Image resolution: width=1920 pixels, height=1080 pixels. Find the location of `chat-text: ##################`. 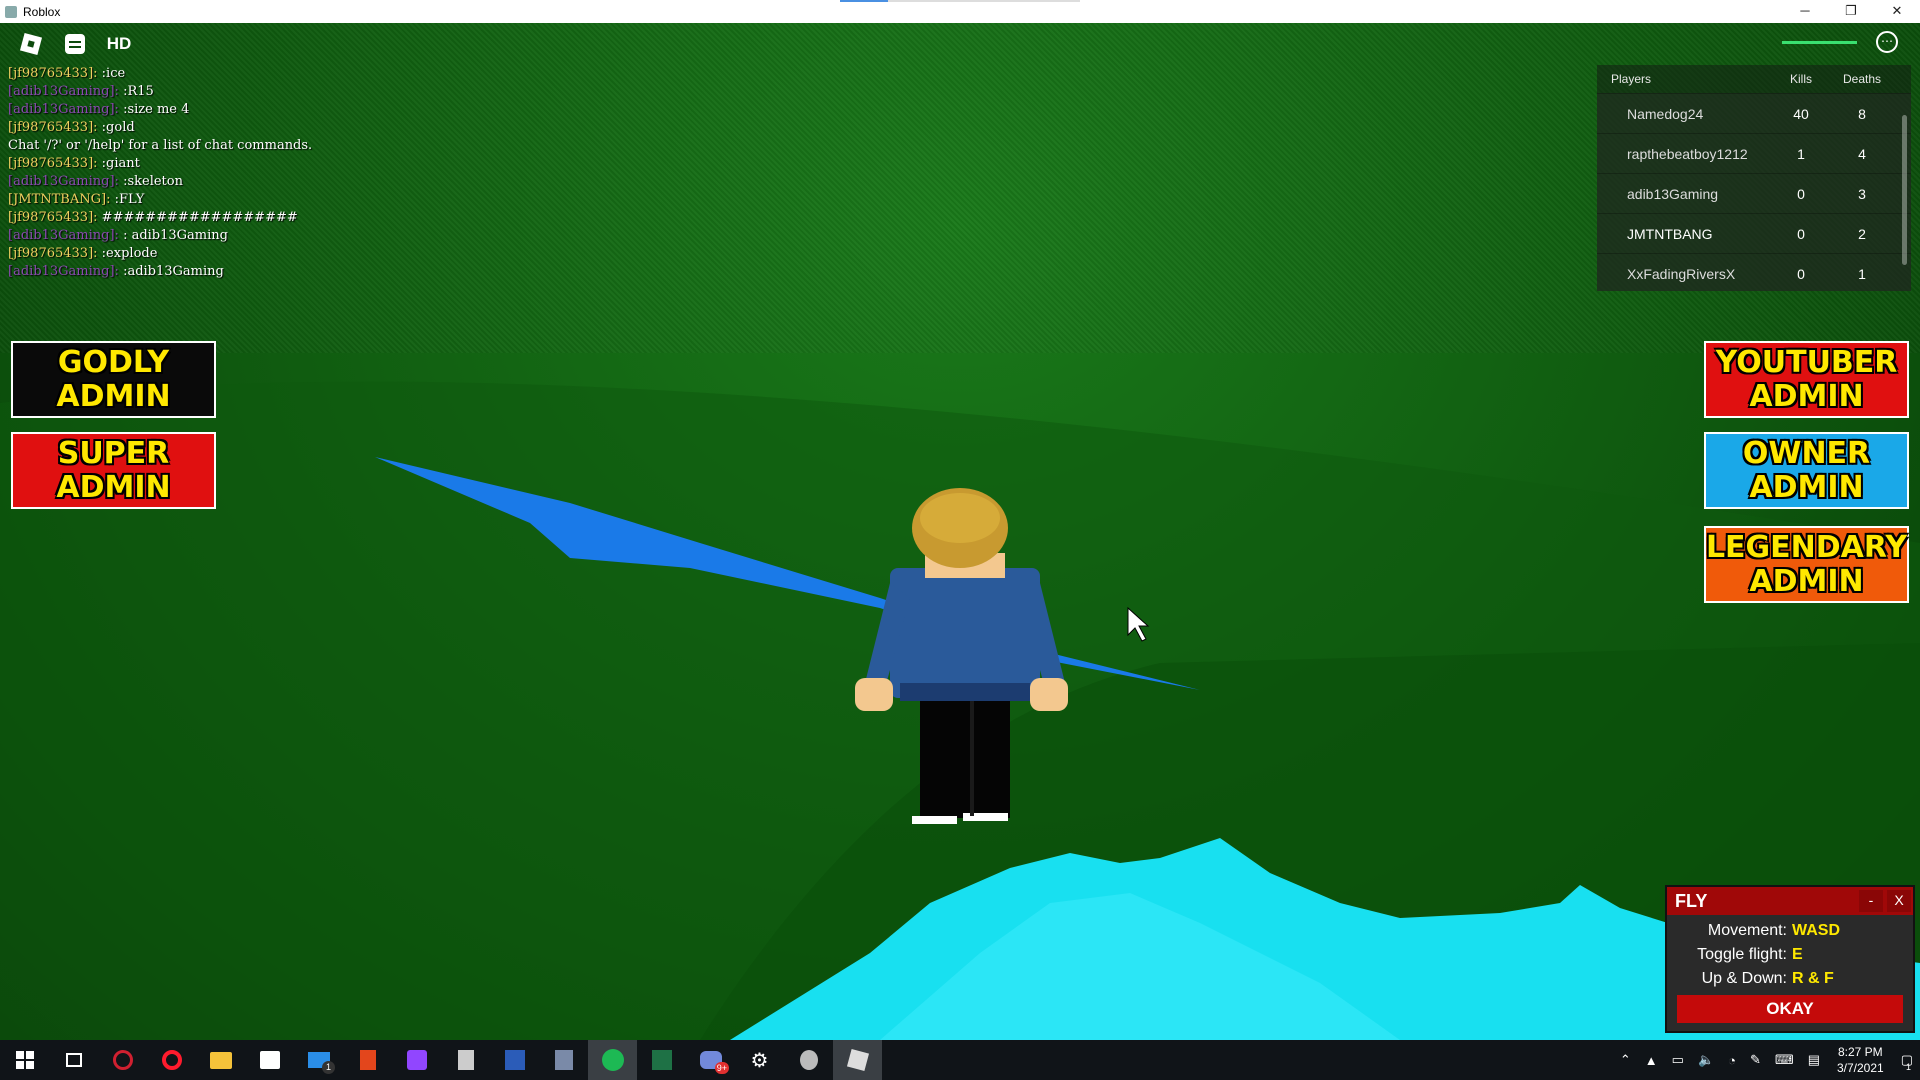

chat-text: ################## is located at coordinates (197, 217).